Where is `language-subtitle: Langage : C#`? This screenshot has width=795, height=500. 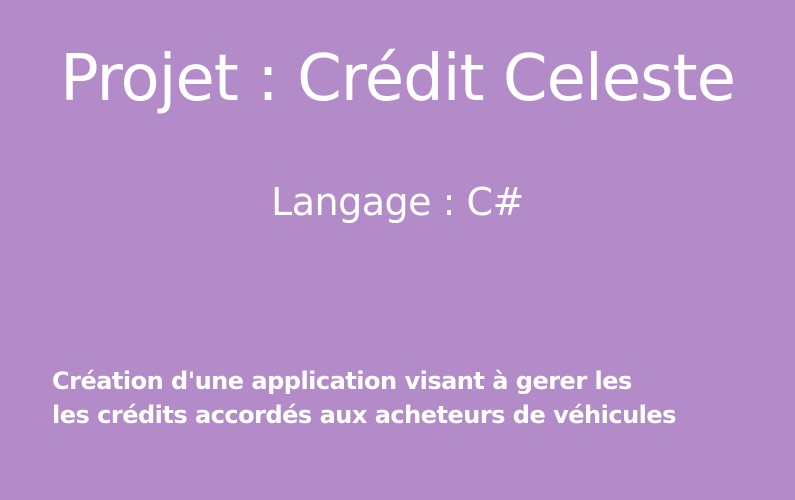
language-subtitle: Langage : C# is located at coordinates (397, 202).